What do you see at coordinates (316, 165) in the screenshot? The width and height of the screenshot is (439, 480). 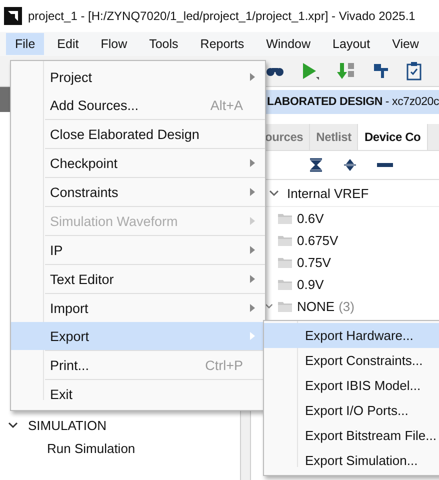 I see `collapse-all-icon` at bounding box center [316, 165].